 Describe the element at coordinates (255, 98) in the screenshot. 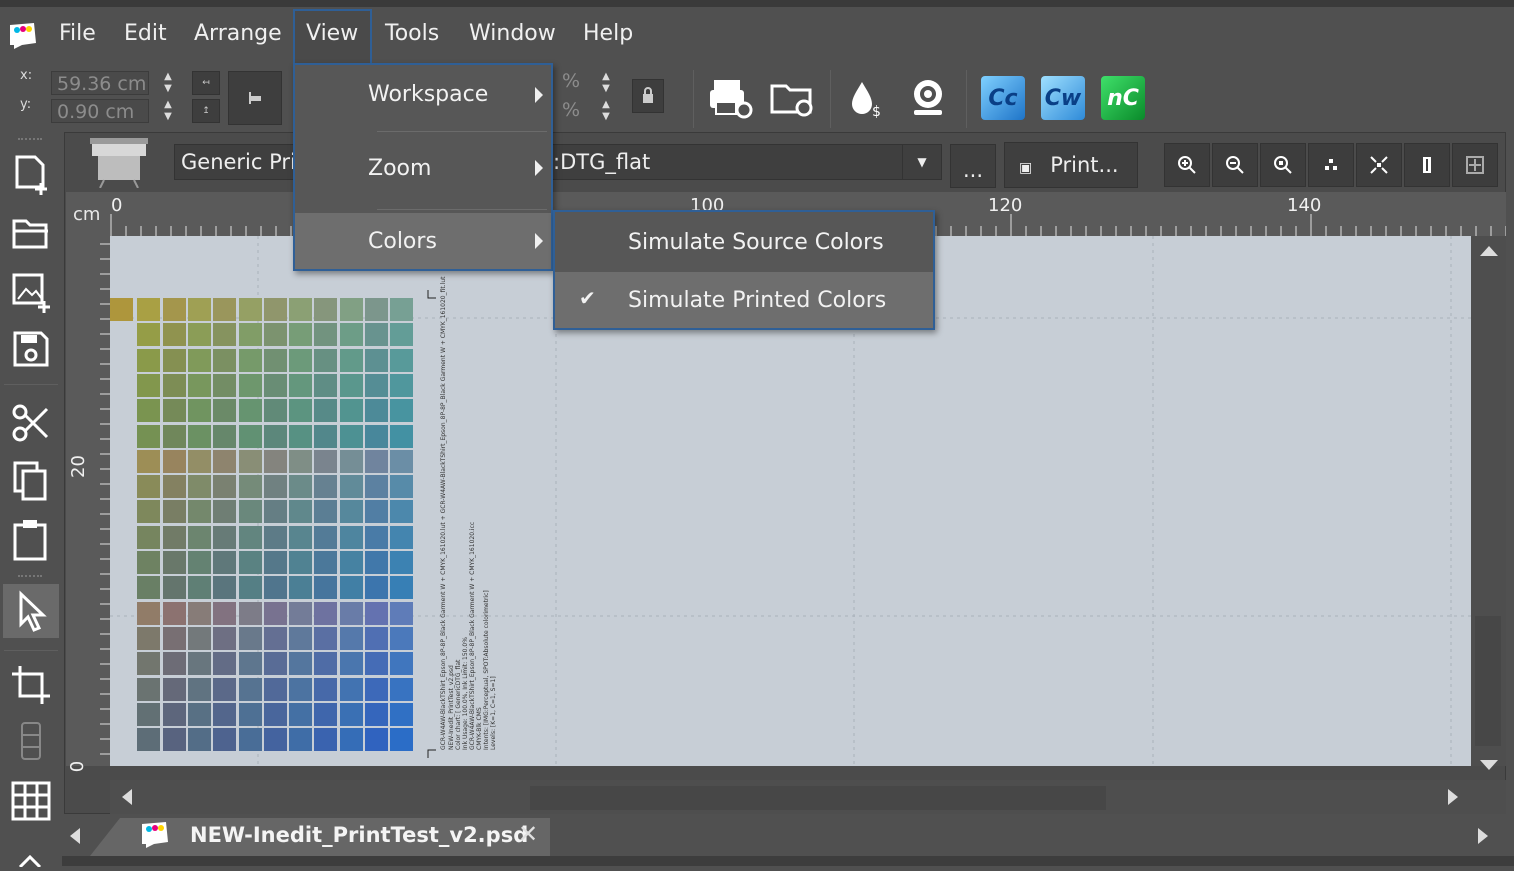

I see `align-button` at that location.